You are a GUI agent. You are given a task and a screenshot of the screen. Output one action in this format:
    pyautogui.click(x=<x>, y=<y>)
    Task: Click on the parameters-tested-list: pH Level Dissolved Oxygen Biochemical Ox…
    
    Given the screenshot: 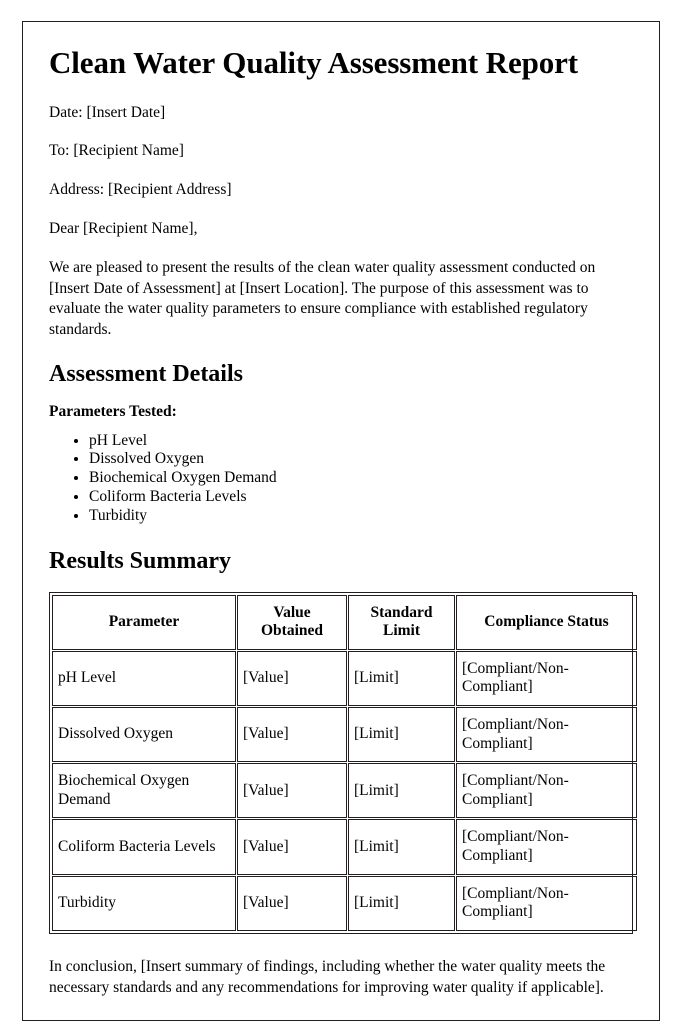 What is the action you would take?
    pyautogui.click(x=341, y=479)
    